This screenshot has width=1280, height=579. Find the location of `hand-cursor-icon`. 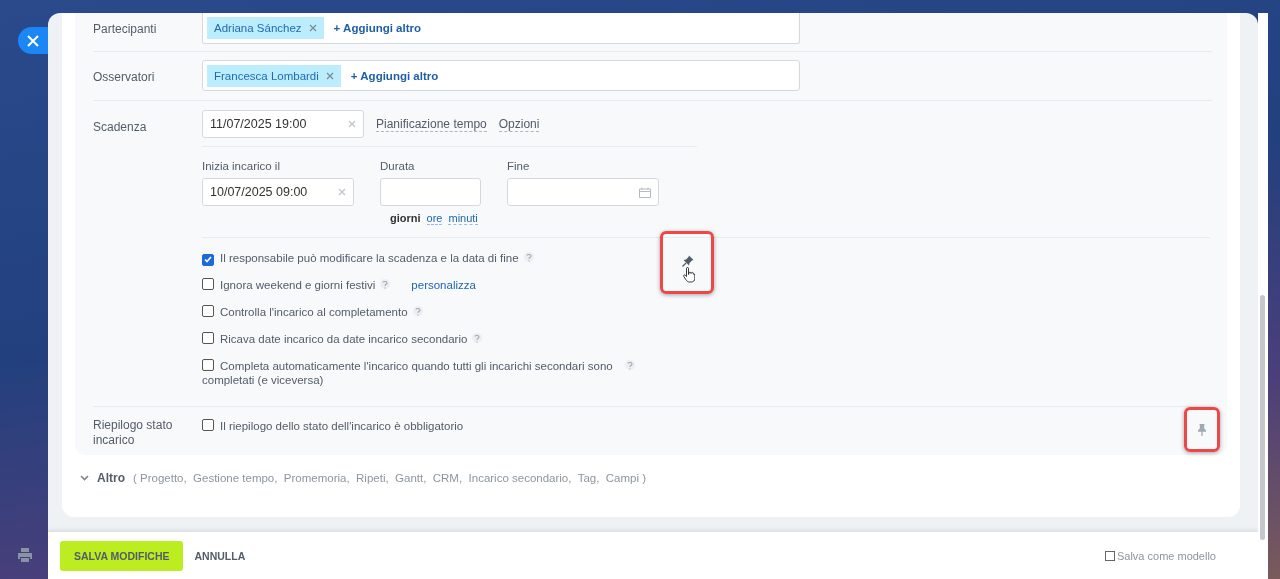

hand-cursor-icon is located at coordinates (689, 275).